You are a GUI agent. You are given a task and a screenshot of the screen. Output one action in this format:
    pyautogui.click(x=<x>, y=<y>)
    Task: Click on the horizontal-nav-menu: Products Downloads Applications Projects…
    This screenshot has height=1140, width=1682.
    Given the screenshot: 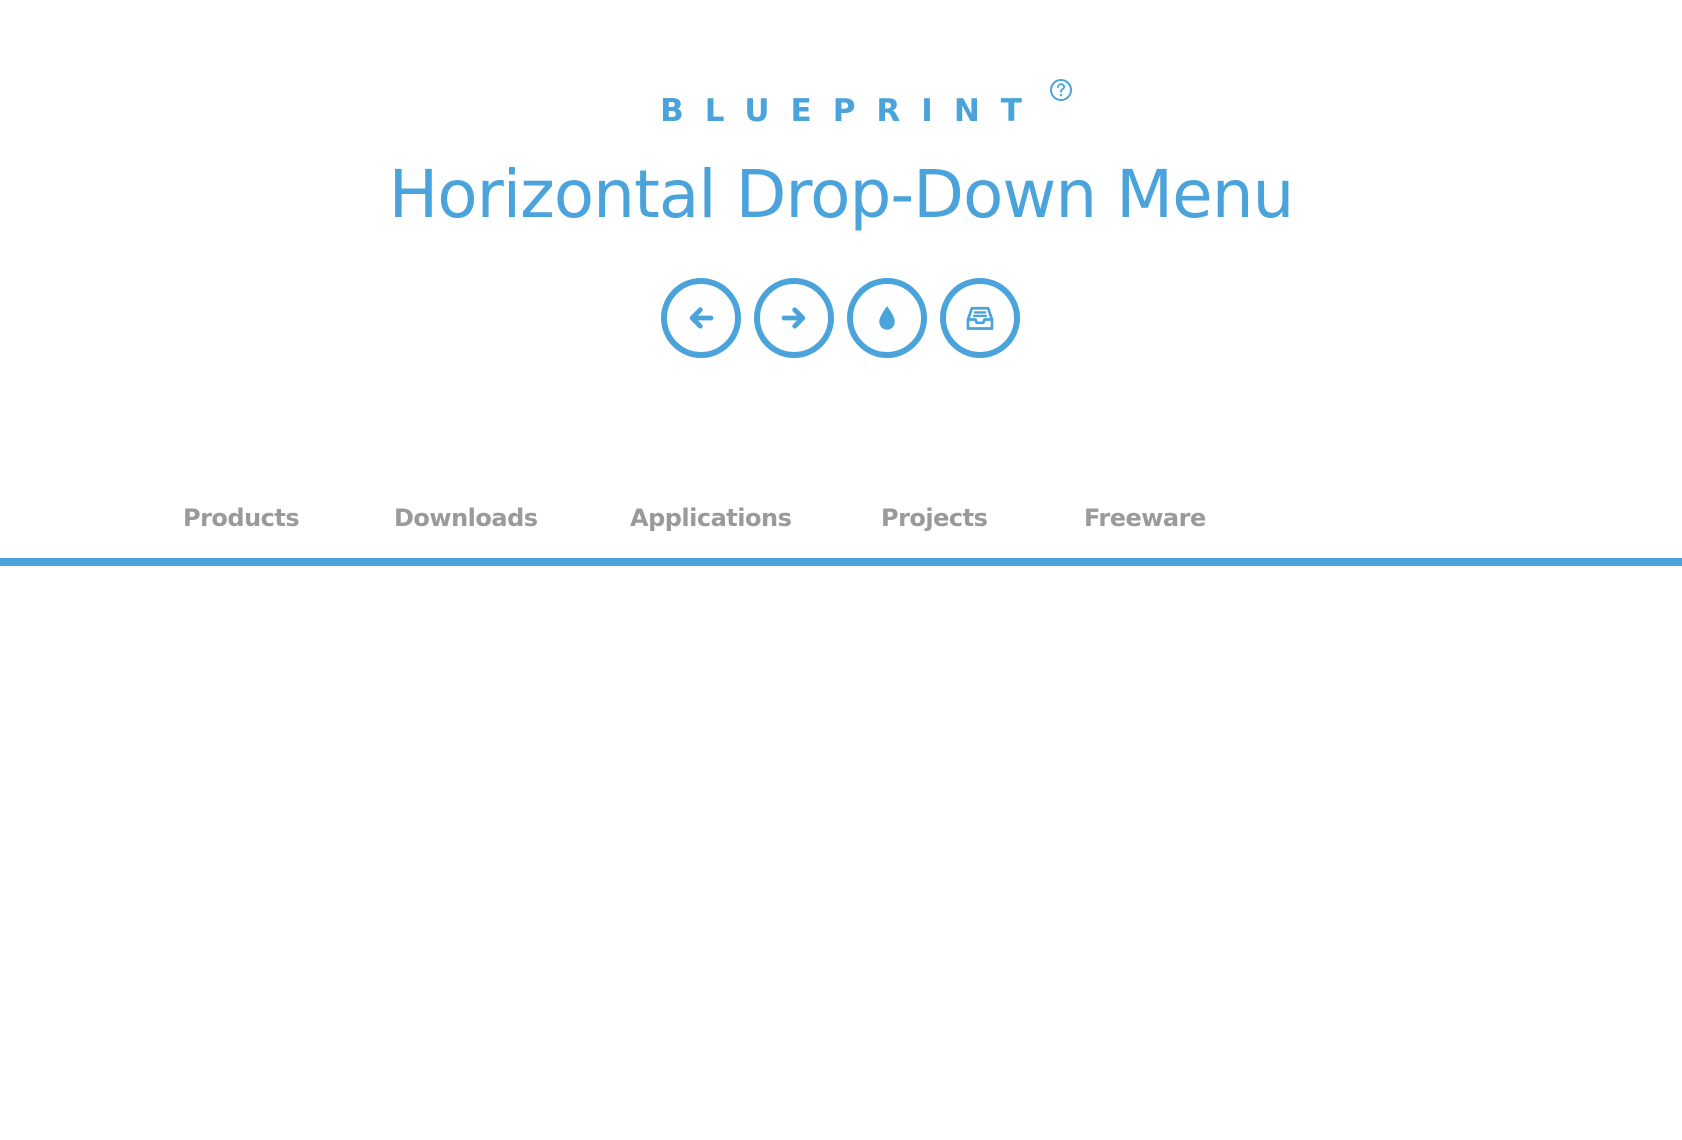 What is the action you would take?
    pyautogui.click(x=841, y=528)
    